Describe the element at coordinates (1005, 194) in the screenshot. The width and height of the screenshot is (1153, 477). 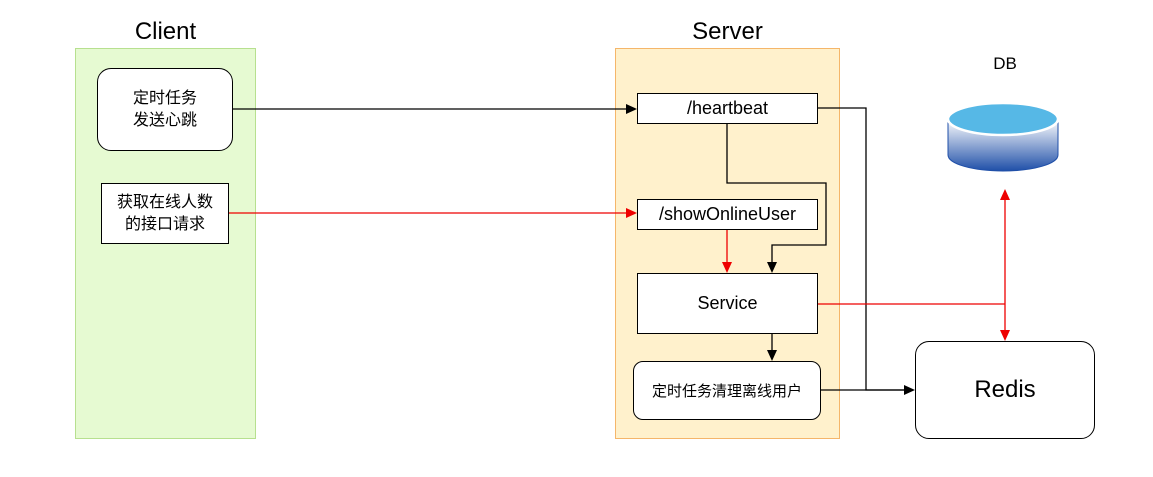
I see `to-db-arrowhead` at that location.